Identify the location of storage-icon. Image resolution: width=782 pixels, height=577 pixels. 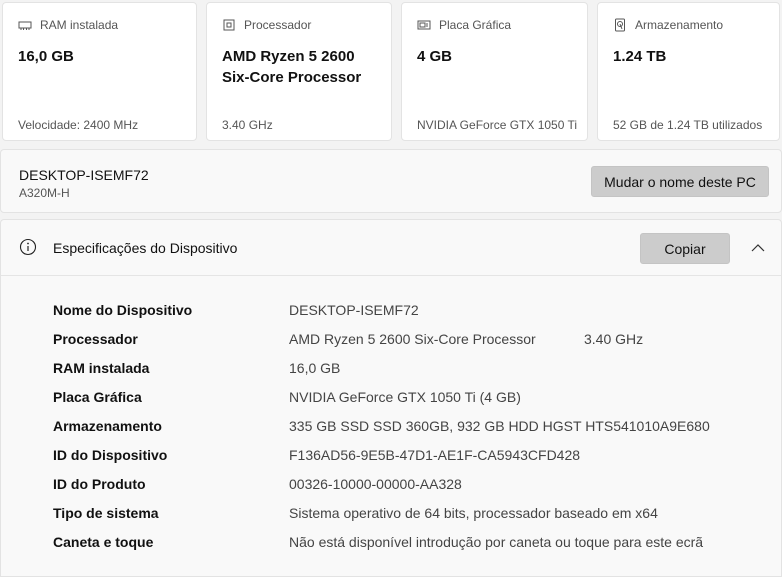
(620, 25).